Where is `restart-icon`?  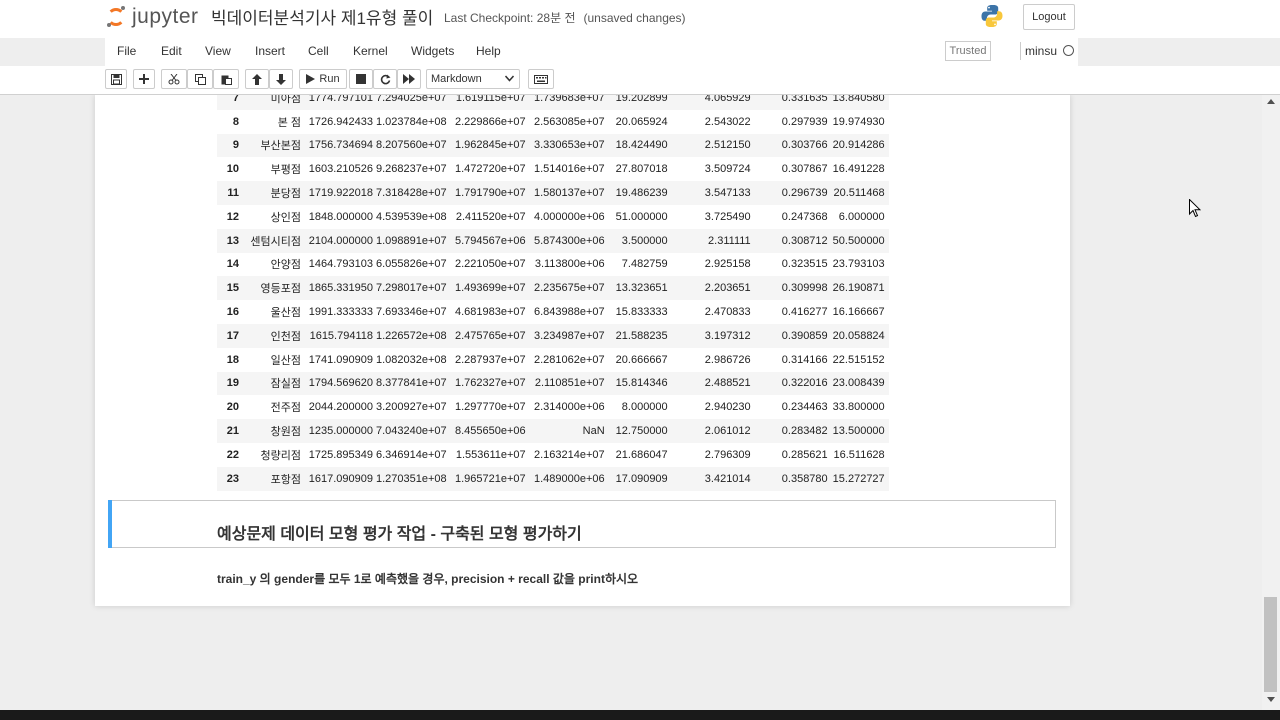
restart-icon is located at coordinates (385, 79).